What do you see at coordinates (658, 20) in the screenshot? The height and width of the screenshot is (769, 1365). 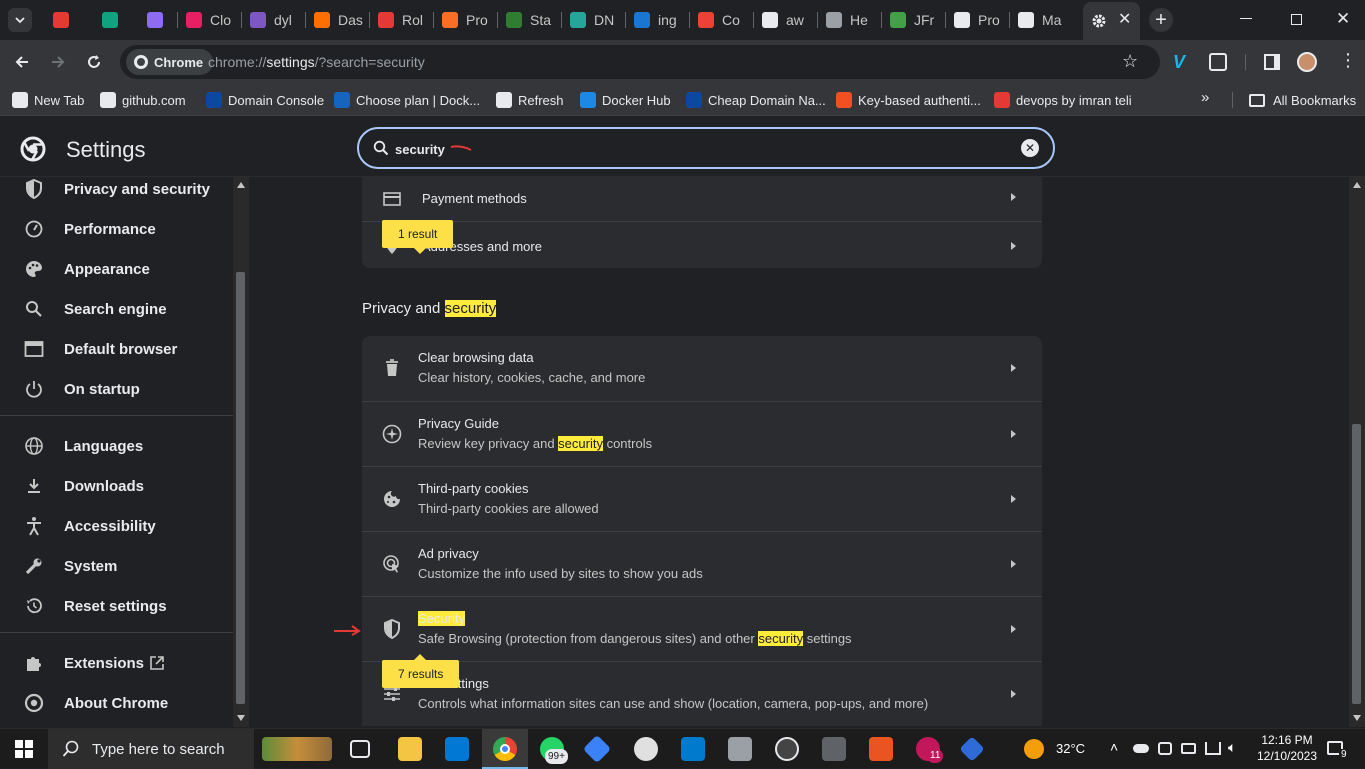 I see `tab-11: ing` at bounding box center [658, 20].